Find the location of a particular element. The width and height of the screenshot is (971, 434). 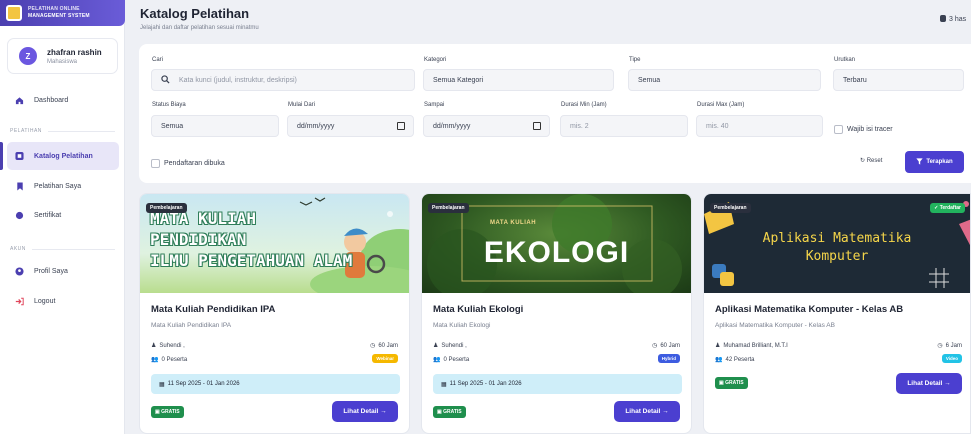

active-indicator is located at coordinates (1, 156).